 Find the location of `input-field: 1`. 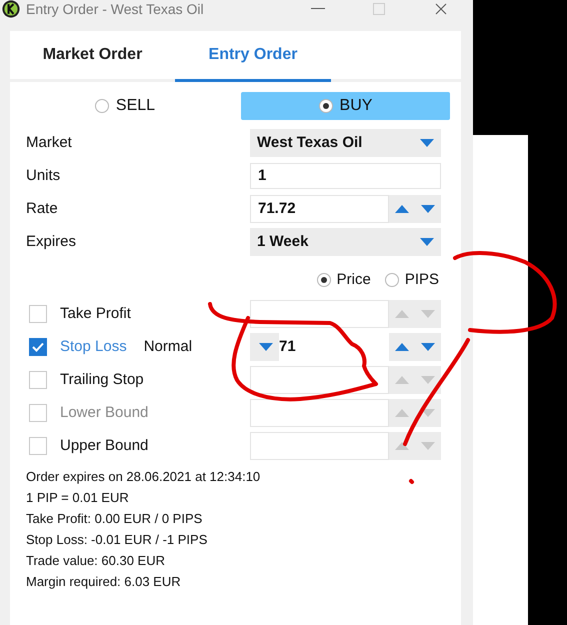

input-field: 1 is located at coordinates (345, 176).